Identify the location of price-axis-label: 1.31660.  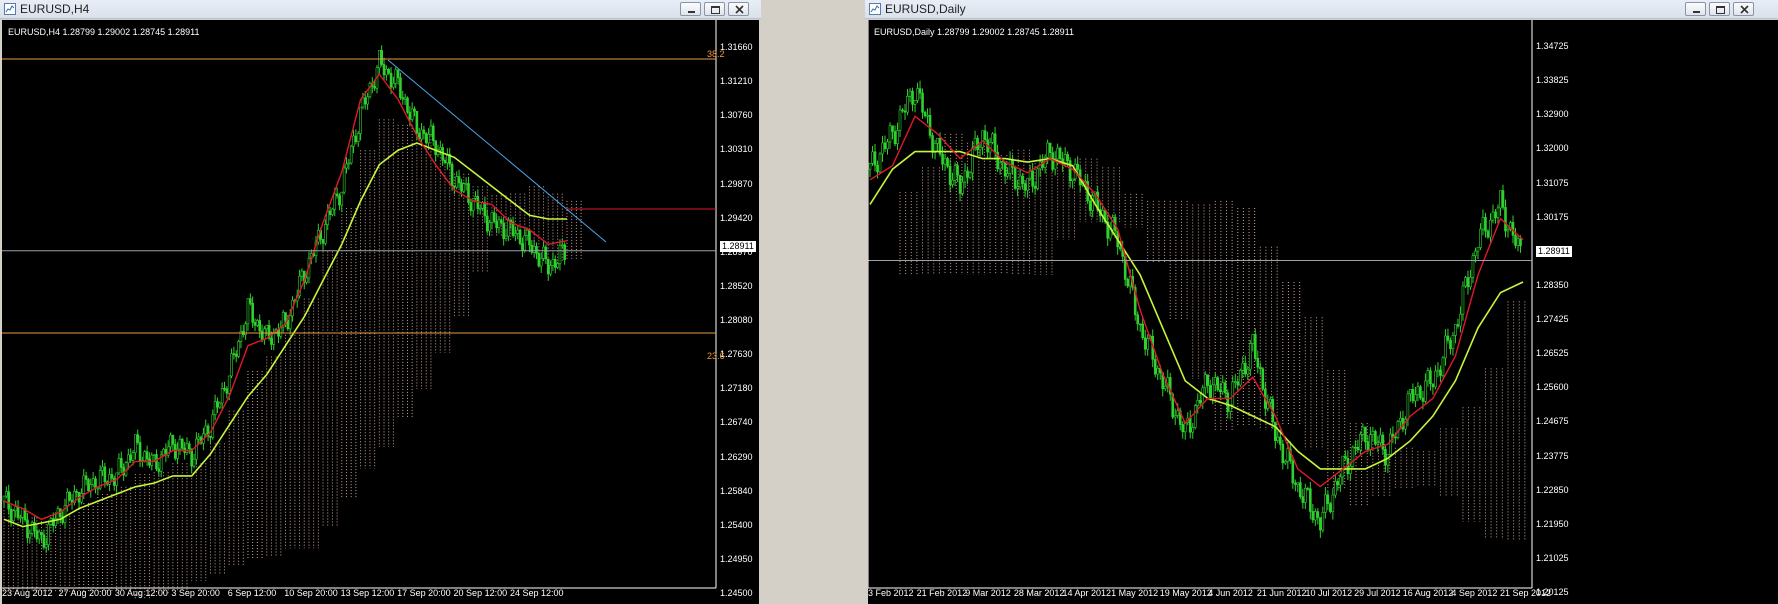
(736, 47).